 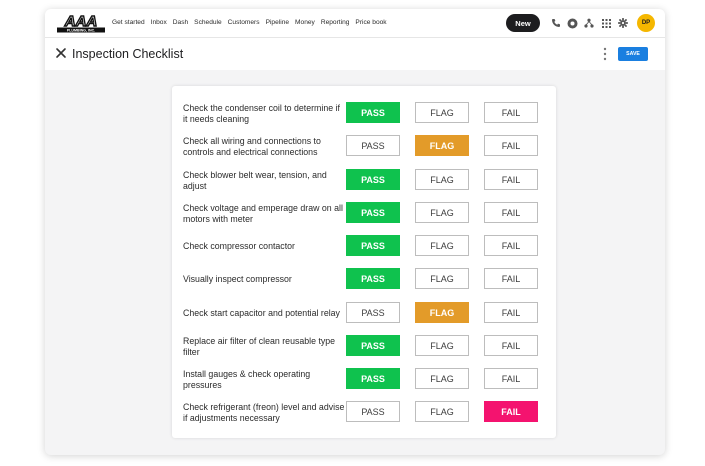 I want to click on checklist-item-text: Visually inspect compressor, so click(x=237, y=279).